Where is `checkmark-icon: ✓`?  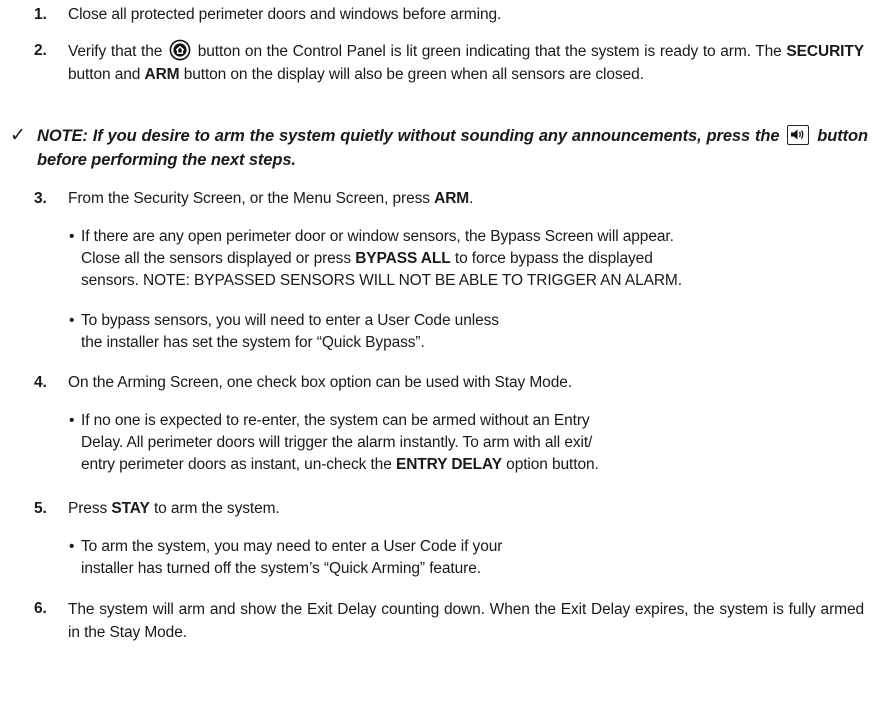
checkmark-icon: ✓ is located at coordinates (18, 135).